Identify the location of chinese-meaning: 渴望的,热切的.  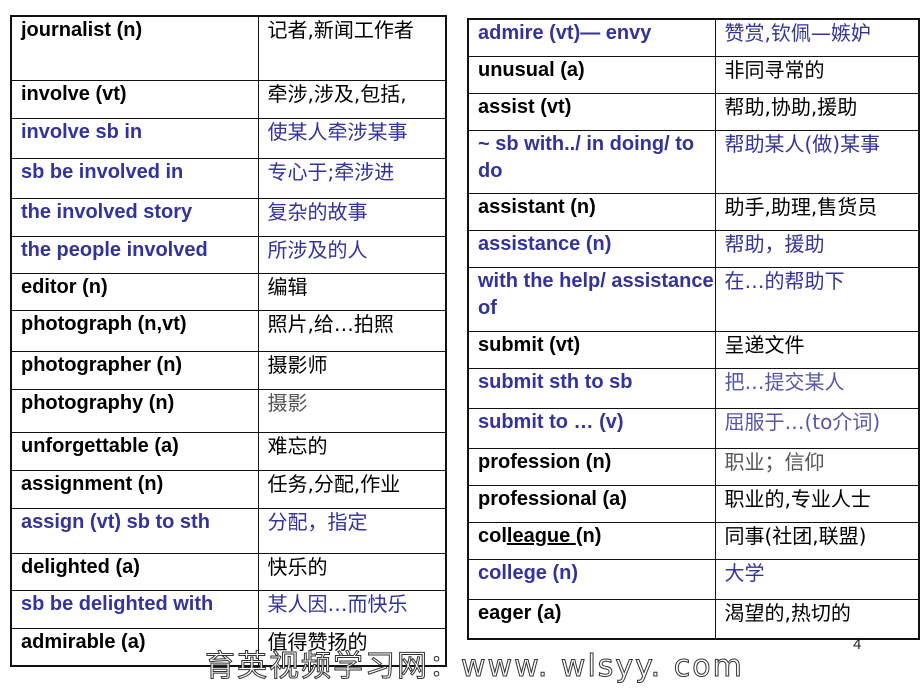
(817, 619).